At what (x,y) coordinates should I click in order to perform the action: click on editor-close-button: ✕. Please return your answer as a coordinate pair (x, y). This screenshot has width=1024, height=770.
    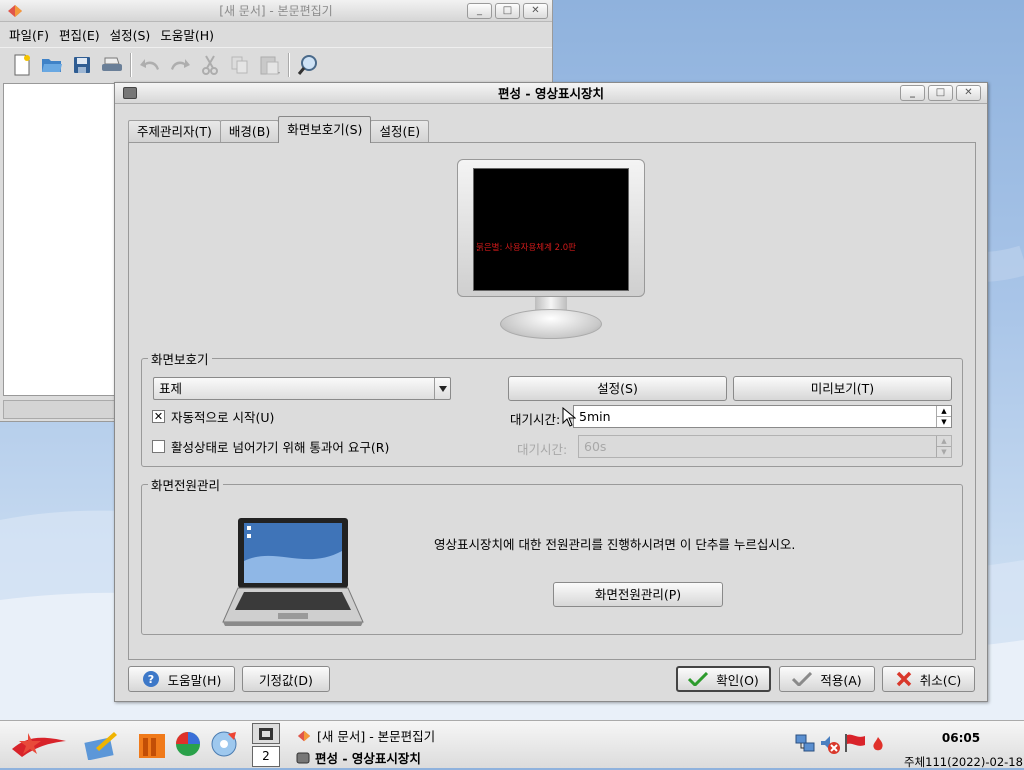
    Looking at the image, I should click on (535, 11).